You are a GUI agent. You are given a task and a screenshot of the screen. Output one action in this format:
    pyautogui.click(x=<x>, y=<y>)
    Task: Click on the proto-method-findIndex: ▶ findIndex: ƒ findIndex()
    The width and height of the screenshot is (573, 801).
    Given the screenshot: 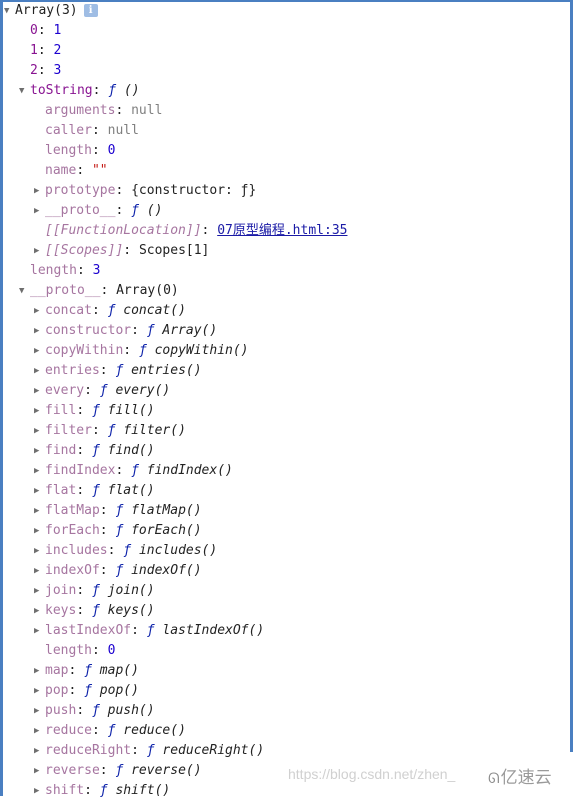 What is the action you would take?
    pyautogui.click(x=175, y=471)
    